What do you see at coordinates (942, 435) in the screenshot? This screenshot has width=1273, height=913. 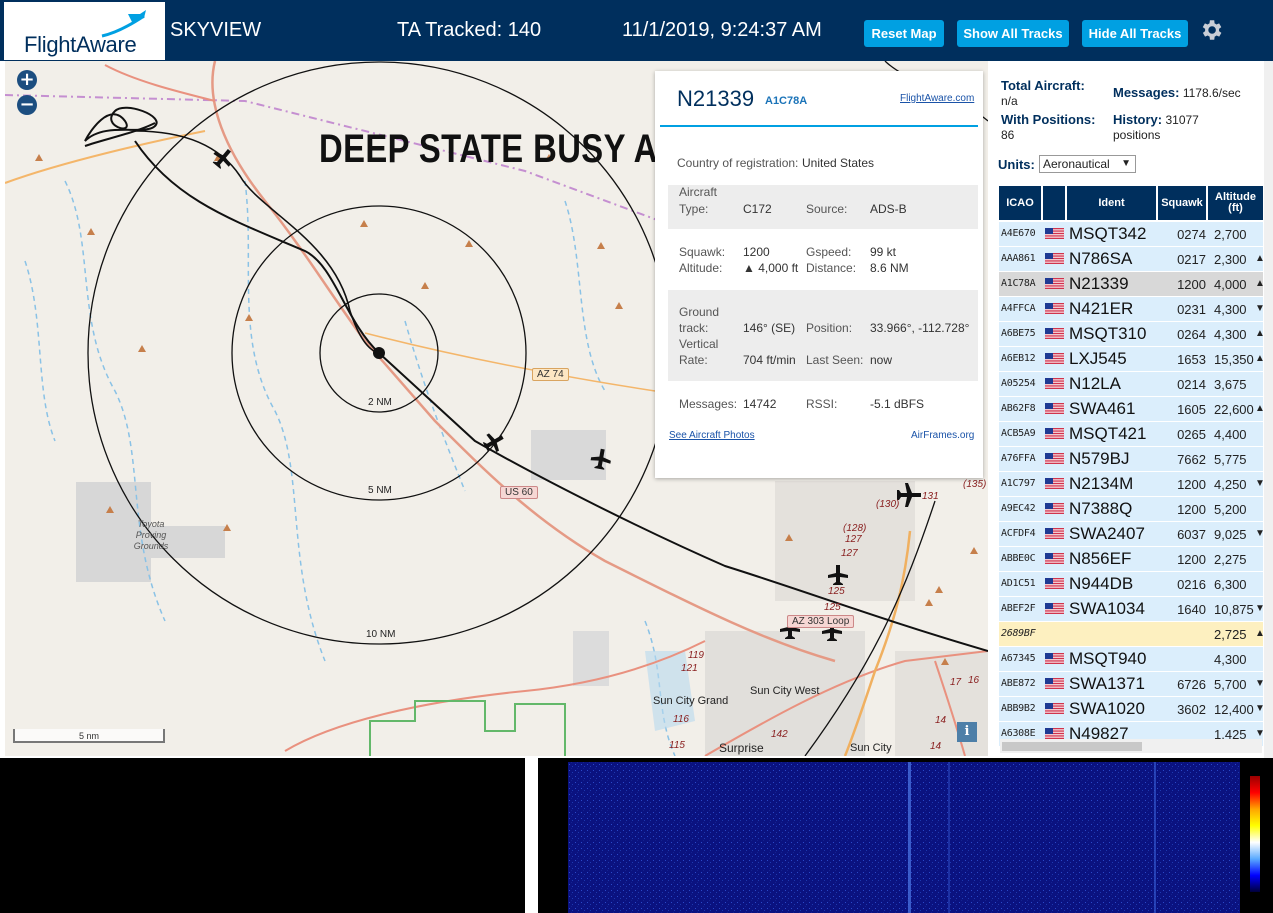 I see `airframes-link: AirFrames.org` at bounding box center [942, 435].